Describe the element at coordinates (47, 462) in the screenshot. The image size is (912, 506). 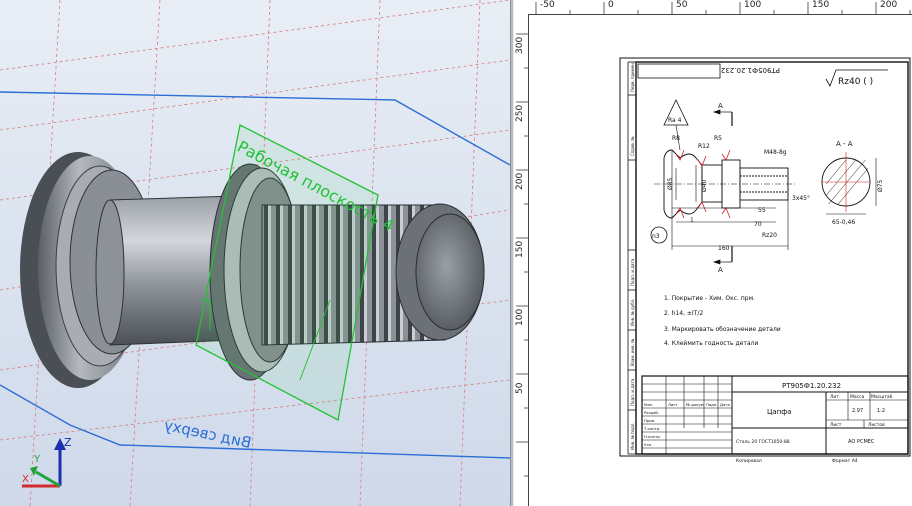
I see `axis-triad: Z Y X` at that location.